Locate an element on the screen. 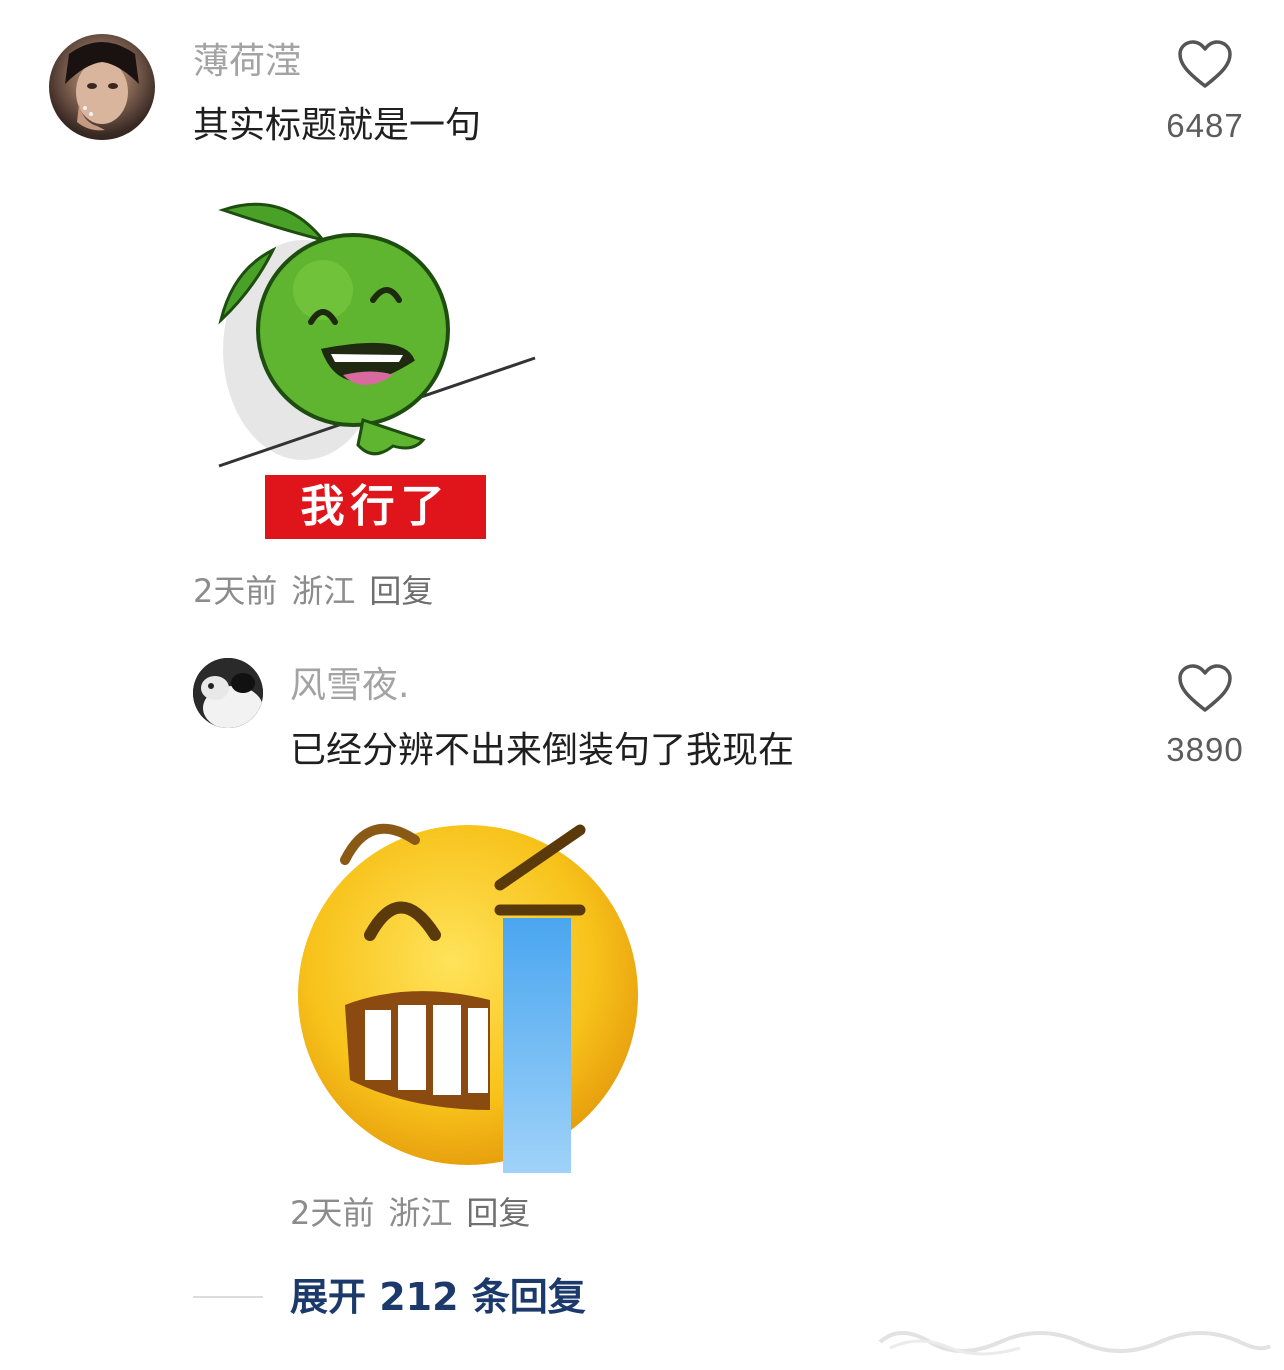  sticker-image: 我行了 is located at coordinates (370, 370).